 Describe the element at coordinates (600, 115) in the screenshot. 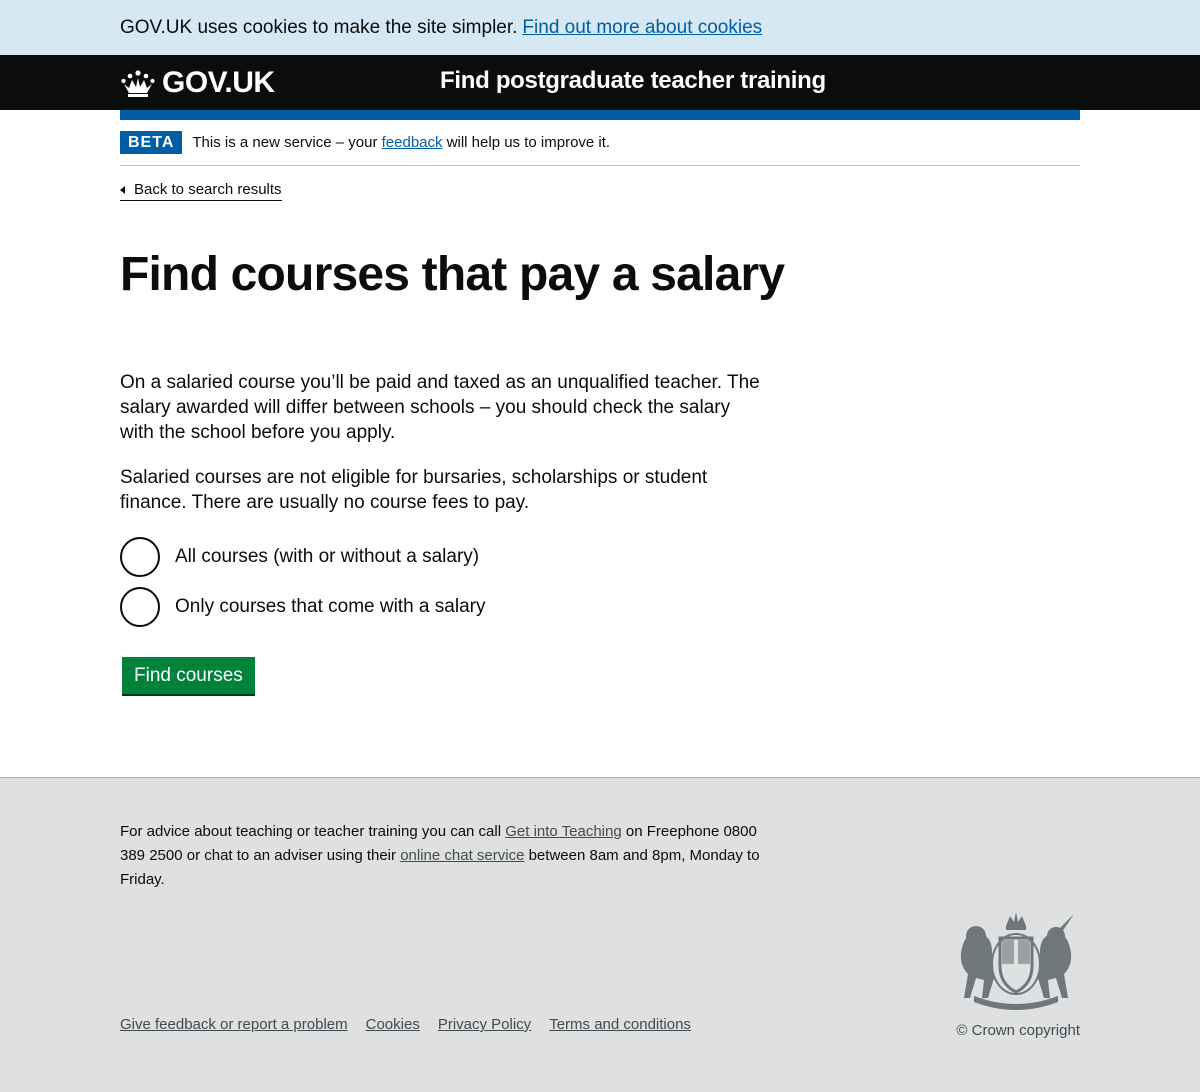

I see `header-accent-bar` at that location.